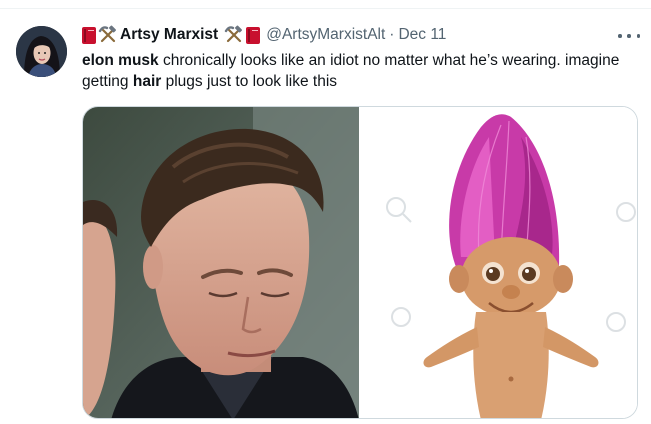 This screenshot has width=651, height=424. What do you see at coordinates (629, 36) in the screenshot?
I see `more-options-icon` at bounding box center [629, 36].